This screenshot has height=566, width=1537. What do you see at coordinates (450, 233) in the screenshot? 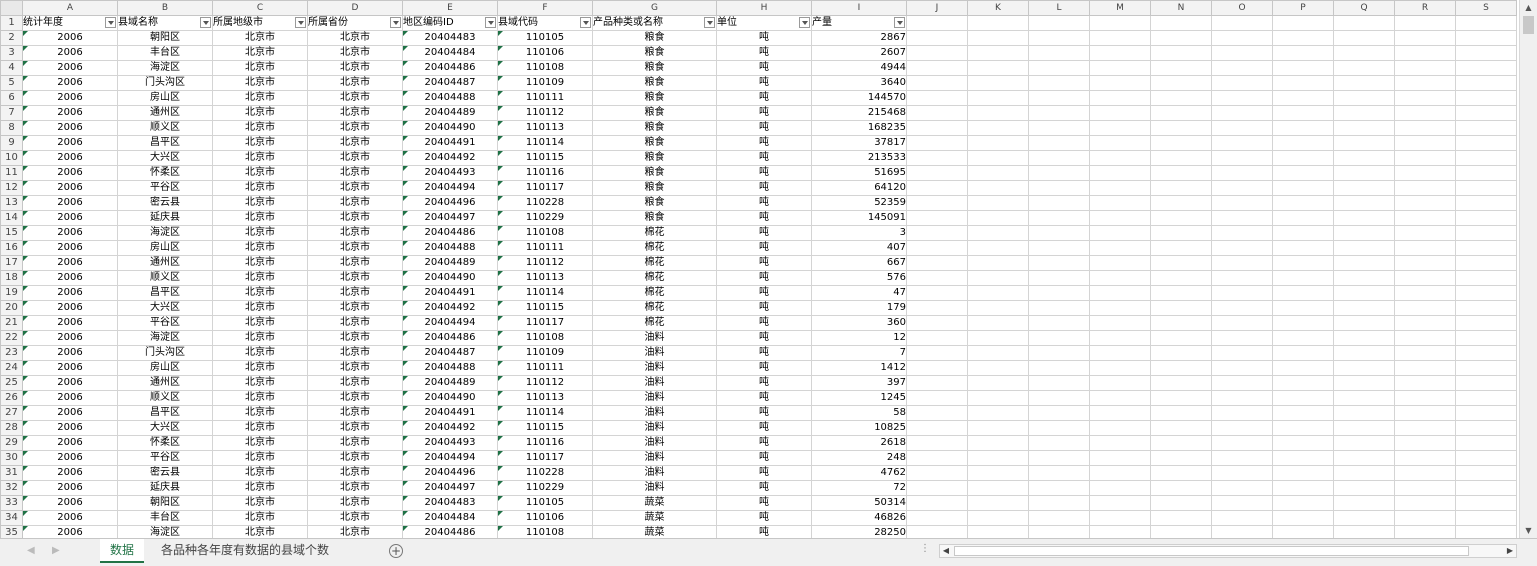
I see `cell: 20404486` at bounding box center [450, 233].